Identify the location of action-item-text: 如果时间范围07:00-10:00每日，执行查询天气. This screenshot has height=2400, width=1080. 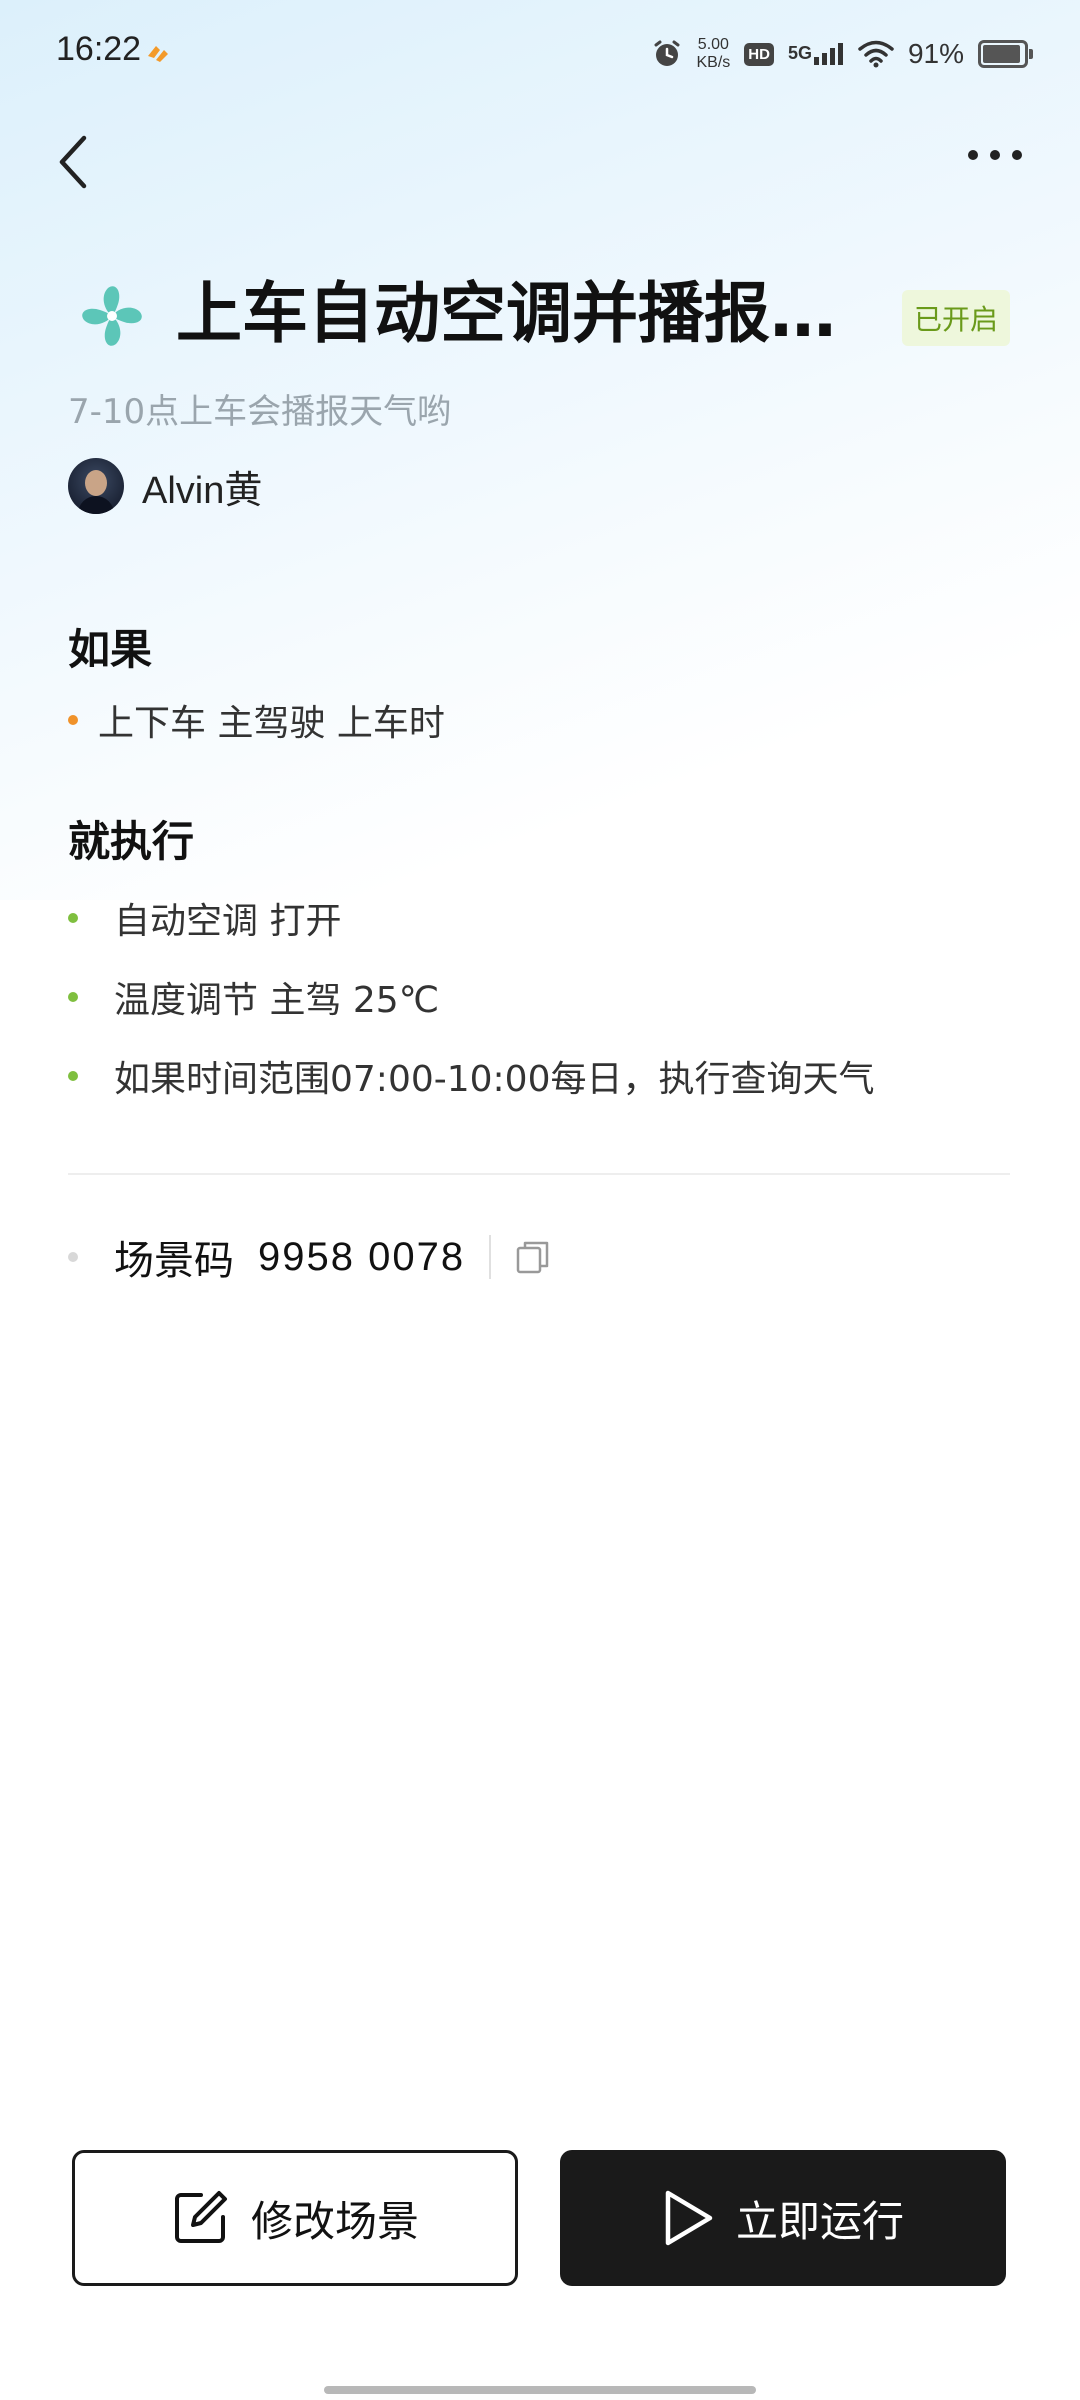
(494, 1079).